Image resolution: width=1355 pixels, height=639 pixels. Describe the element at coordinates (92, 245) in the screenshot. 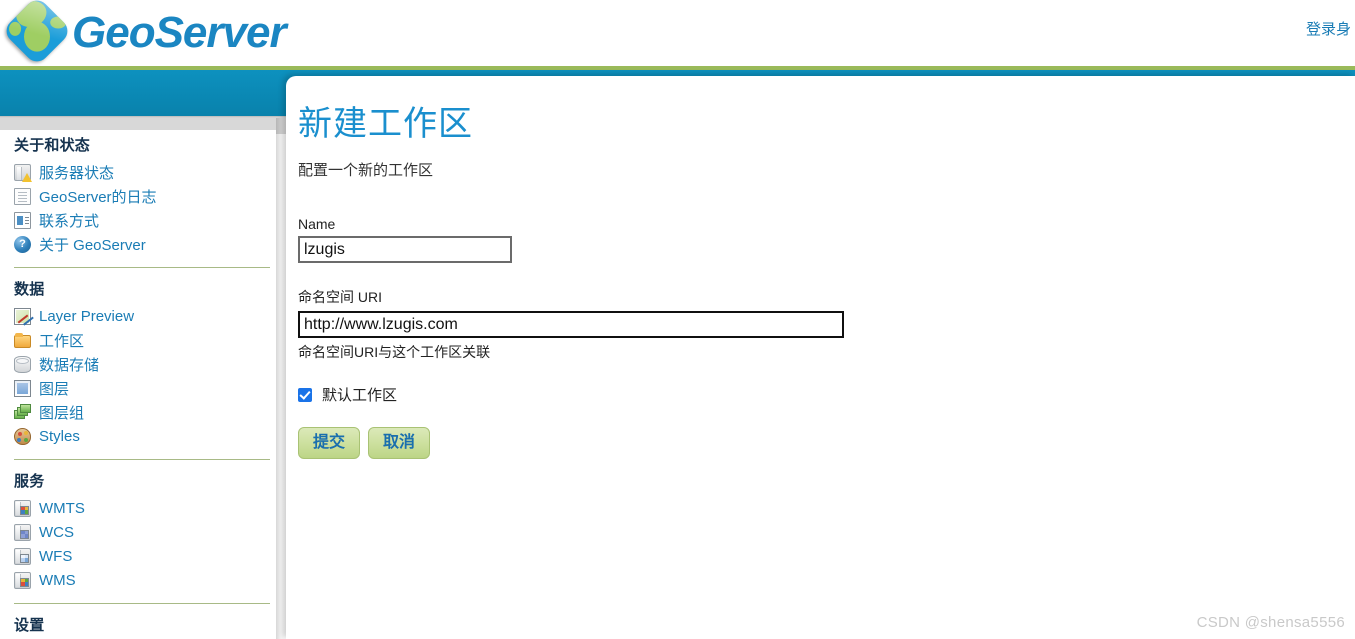

I see `sidebar-item-label: 关于 GeoServer` at that location.